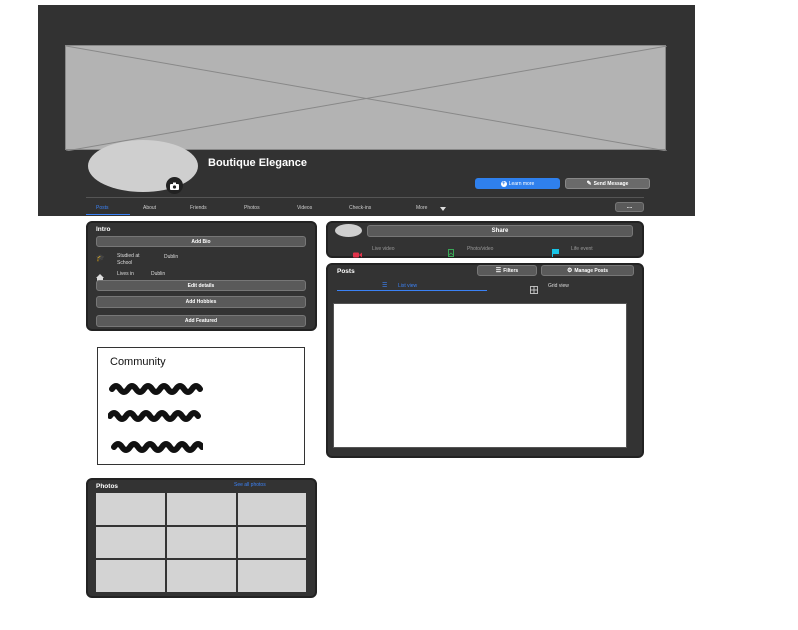 This screenshot has width=798, height=630. I want to click on placeholder-cross-icon, so click(366, 98).